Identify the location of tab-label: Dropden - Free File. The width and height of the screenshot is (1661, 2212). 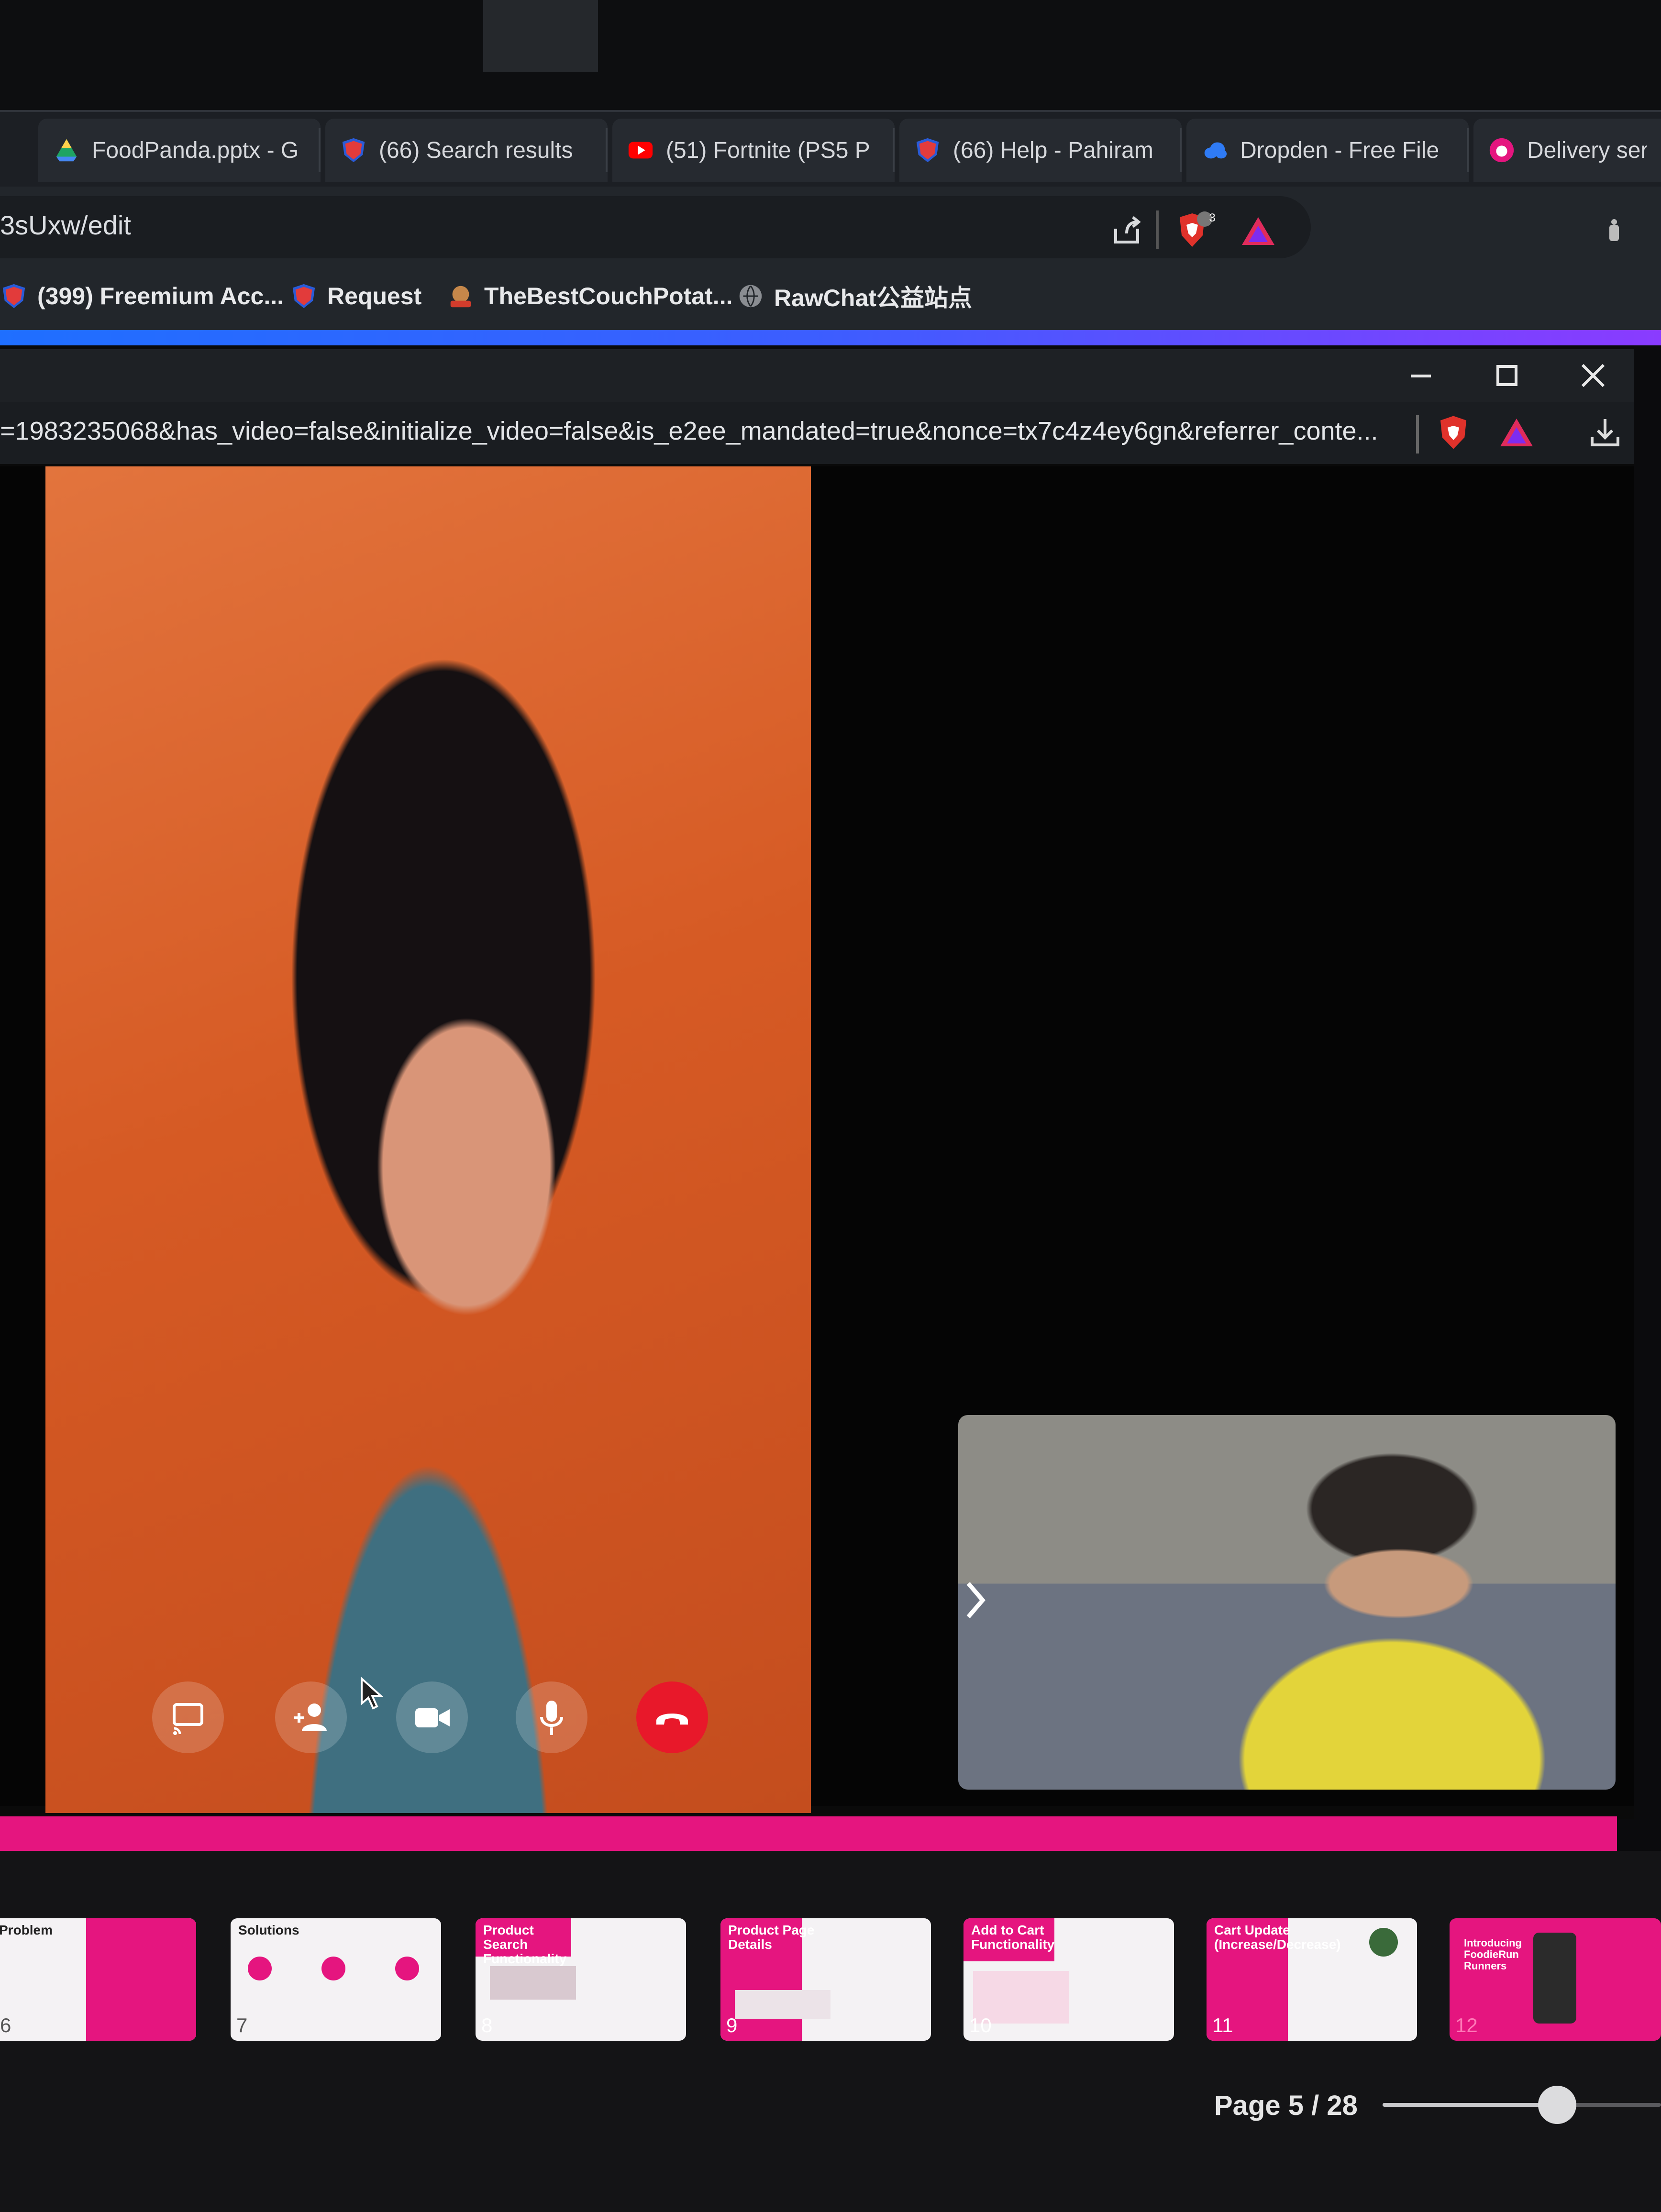
(1340, 150).